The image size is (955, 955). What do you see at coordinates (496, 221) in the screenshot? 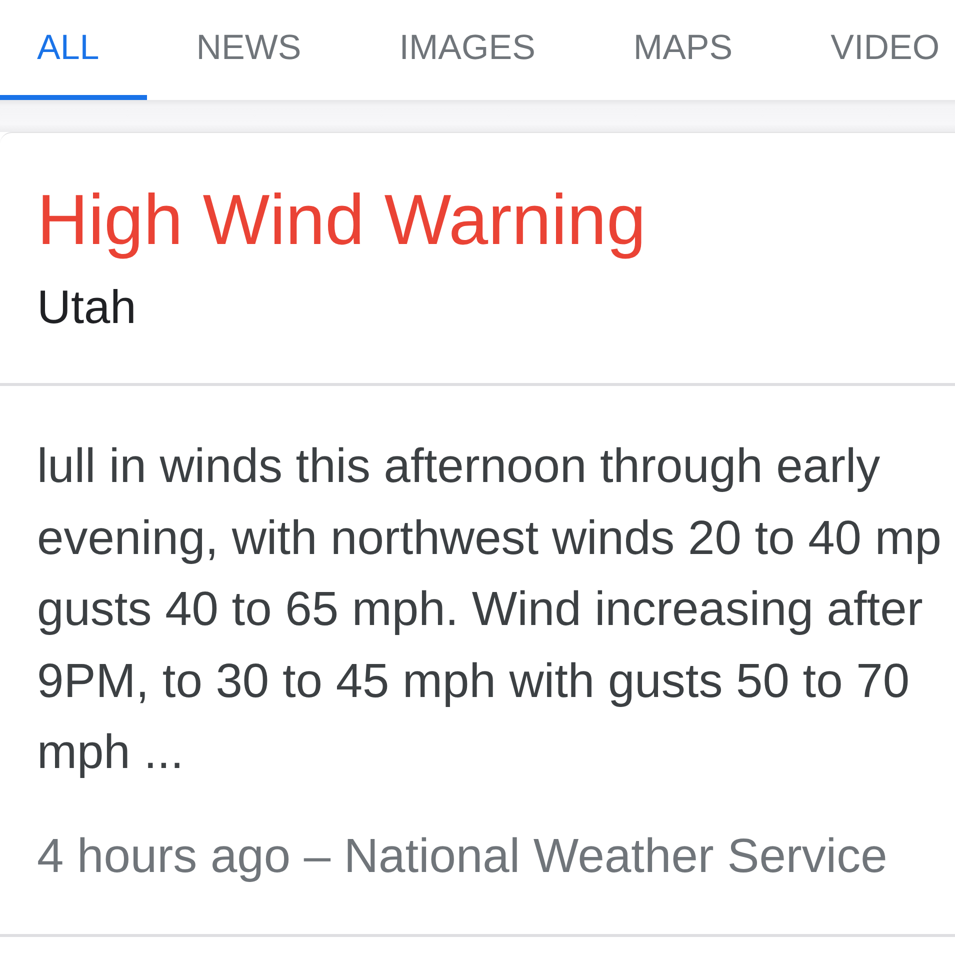
I see `alert-title: High Wind Warning` at bounding box center [496, 221].